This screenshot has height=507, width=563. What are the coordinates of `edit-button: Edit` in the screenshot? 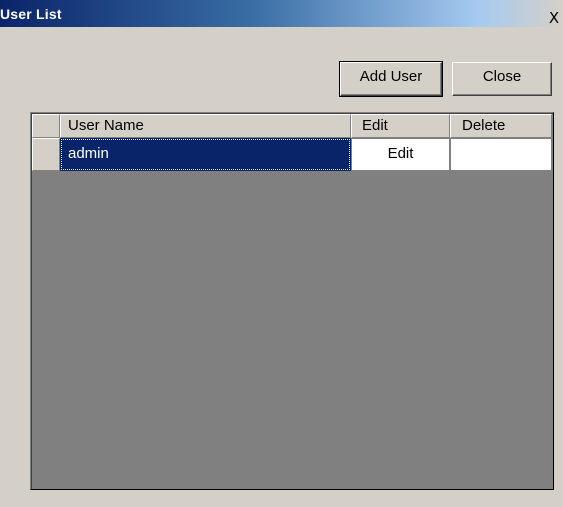 It's located at (400, 154).